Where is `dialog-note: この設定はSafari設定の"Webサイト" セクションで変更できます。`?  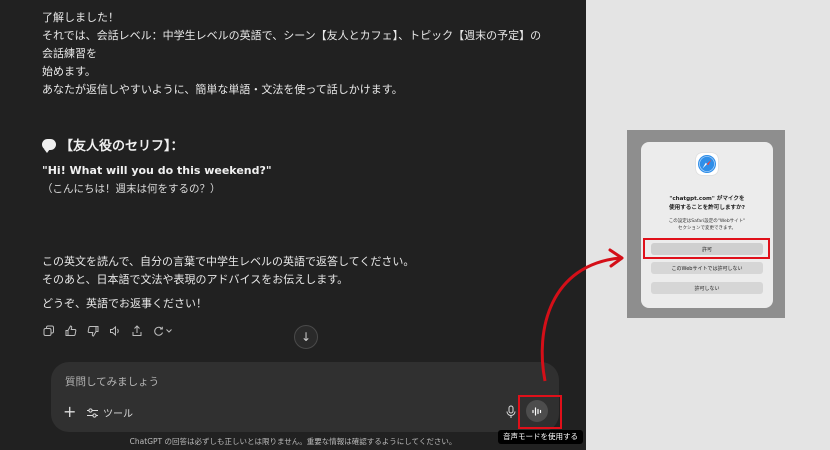
dialog-note: この設定はSafari設定の"Webサイト" セクションで変更できます。 is located at coordinates (707, 225).